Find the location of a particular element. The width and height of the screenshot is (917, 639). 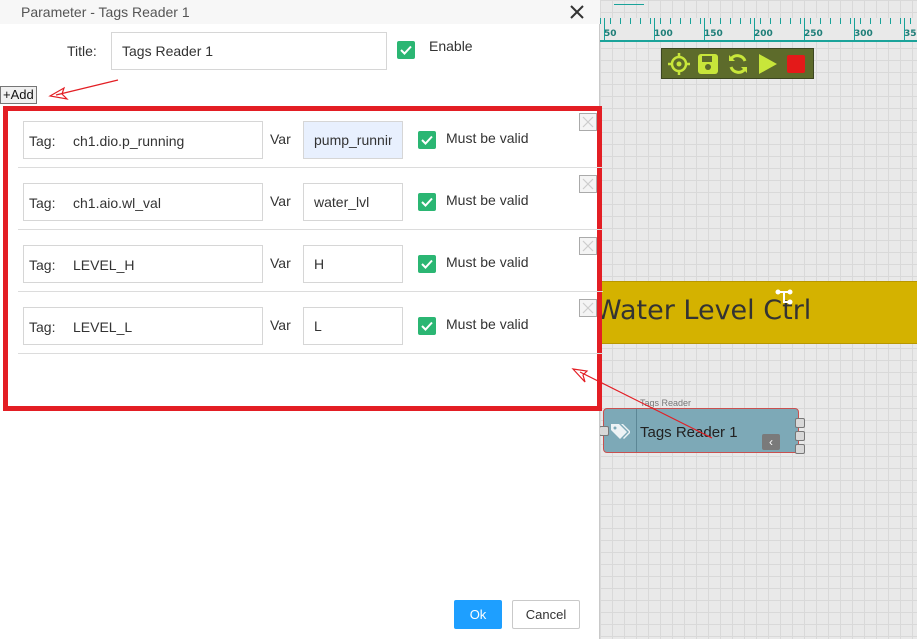

ruler-tick: 350 is located at coordinates (910, 34).